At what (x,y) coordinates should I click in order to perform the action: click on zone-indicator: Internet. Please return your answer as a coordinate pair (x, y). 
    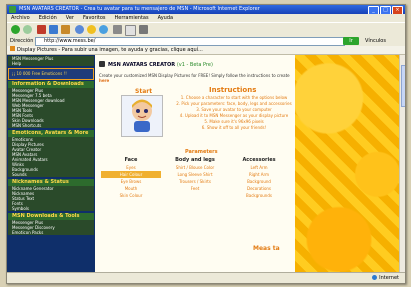
    Looking at the image, I should click on (385, 278).